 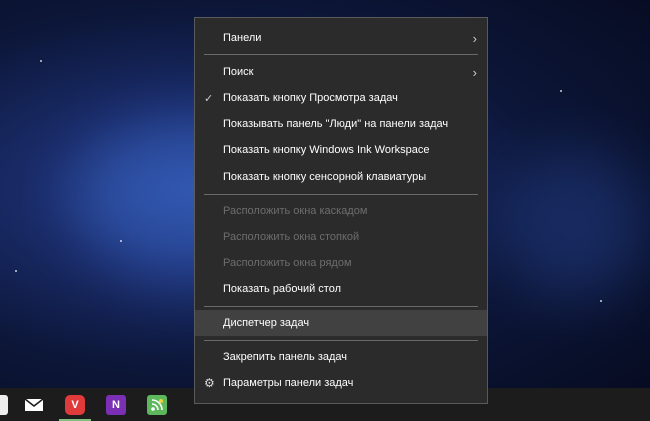 I want to click on menu-item-show-keyboard: Показать кнопку сенсорной клавиатуры, so click(x=341, y=177).